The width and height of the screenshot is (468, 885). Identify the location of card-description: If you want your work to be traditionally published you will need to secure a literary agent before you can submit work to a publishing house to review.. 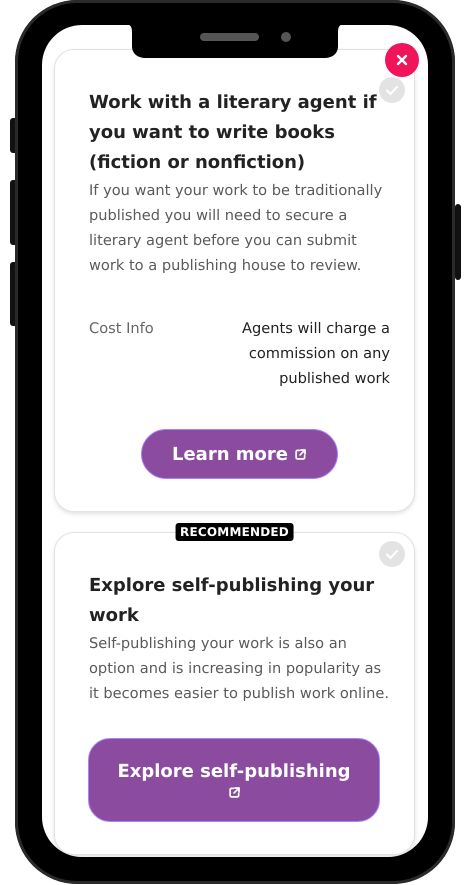
(236, 228).